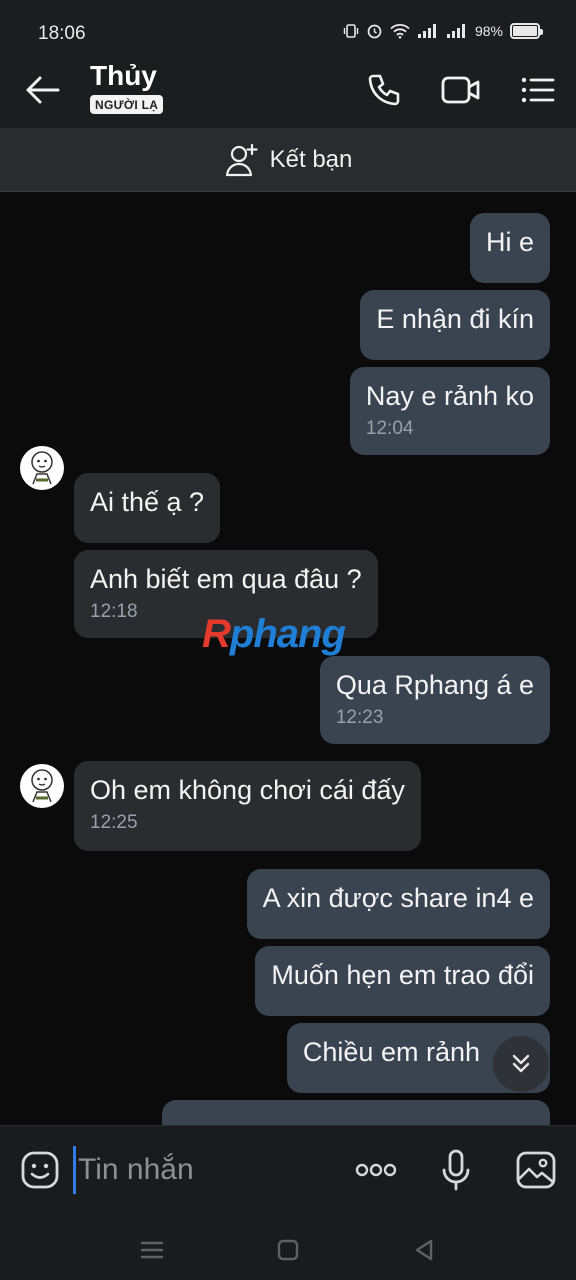 This screenshot has height=1280, width=576. I want to click on video-call-button, so click(460, 90).